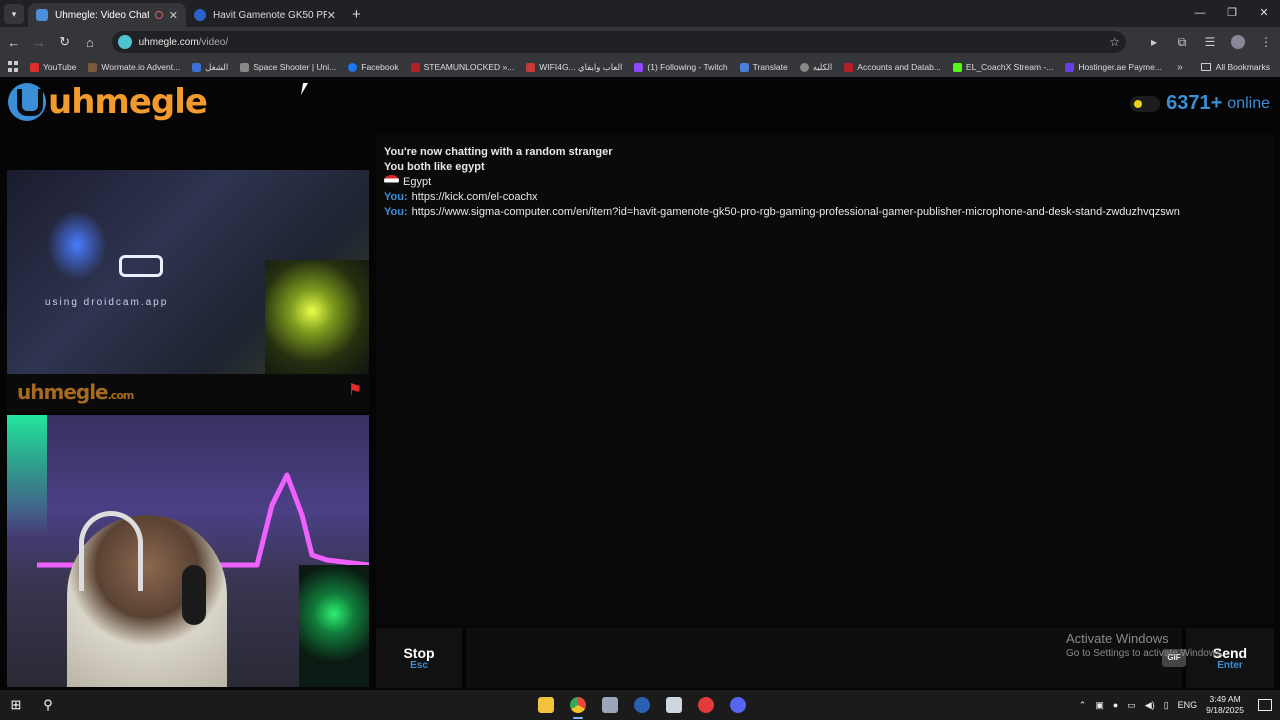 The height and width of the screenshot is (720, 1280). I want to click on bookmark-star-icon: ☆, so click(1114, 42).